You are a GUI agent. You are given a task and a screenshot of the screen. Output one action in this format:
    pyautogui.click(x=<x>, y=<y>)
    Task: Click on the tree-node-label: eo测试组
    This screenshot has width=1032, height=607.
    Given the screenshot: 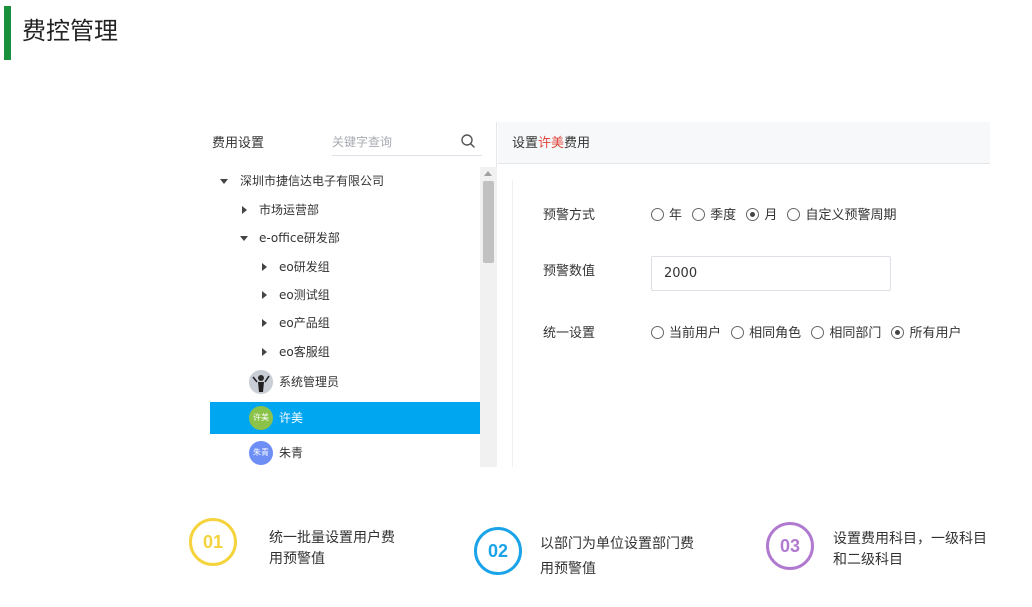 What is the action you would take?
    pyautogui.click(x=304, y=295)
    